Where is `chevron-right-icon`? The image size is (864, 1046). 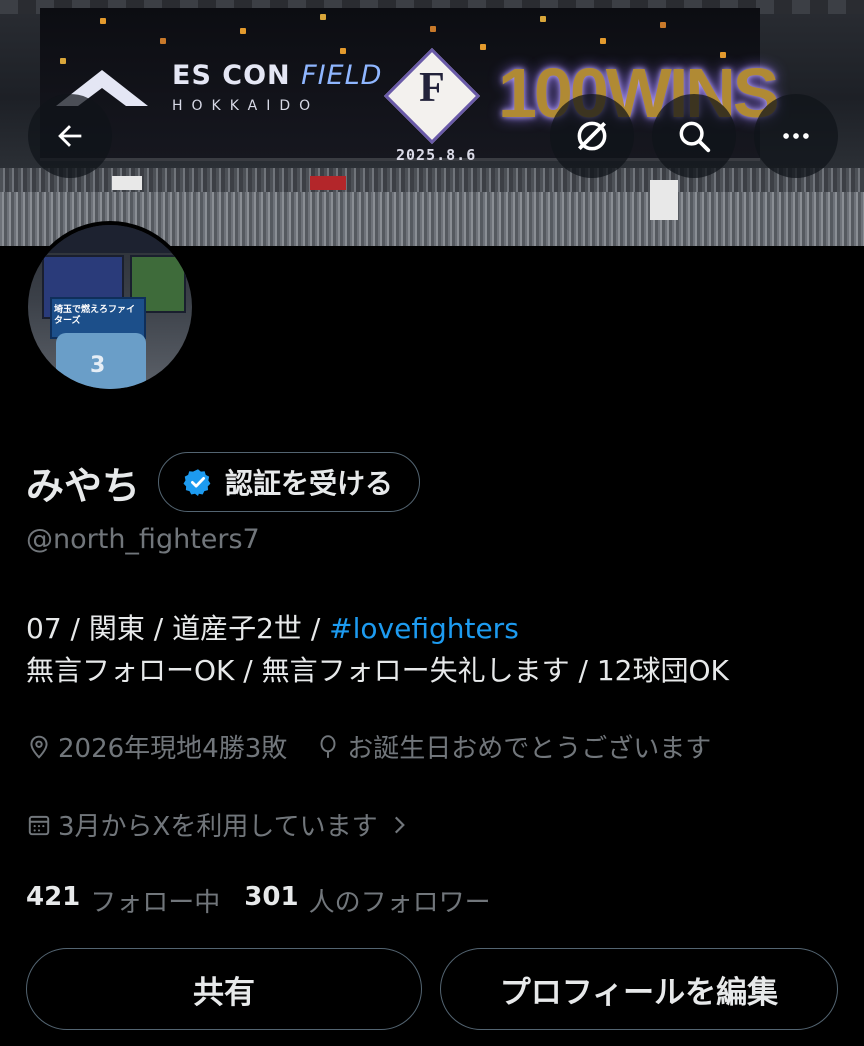 chevron-right-icon is located at coordinates (399, 824).